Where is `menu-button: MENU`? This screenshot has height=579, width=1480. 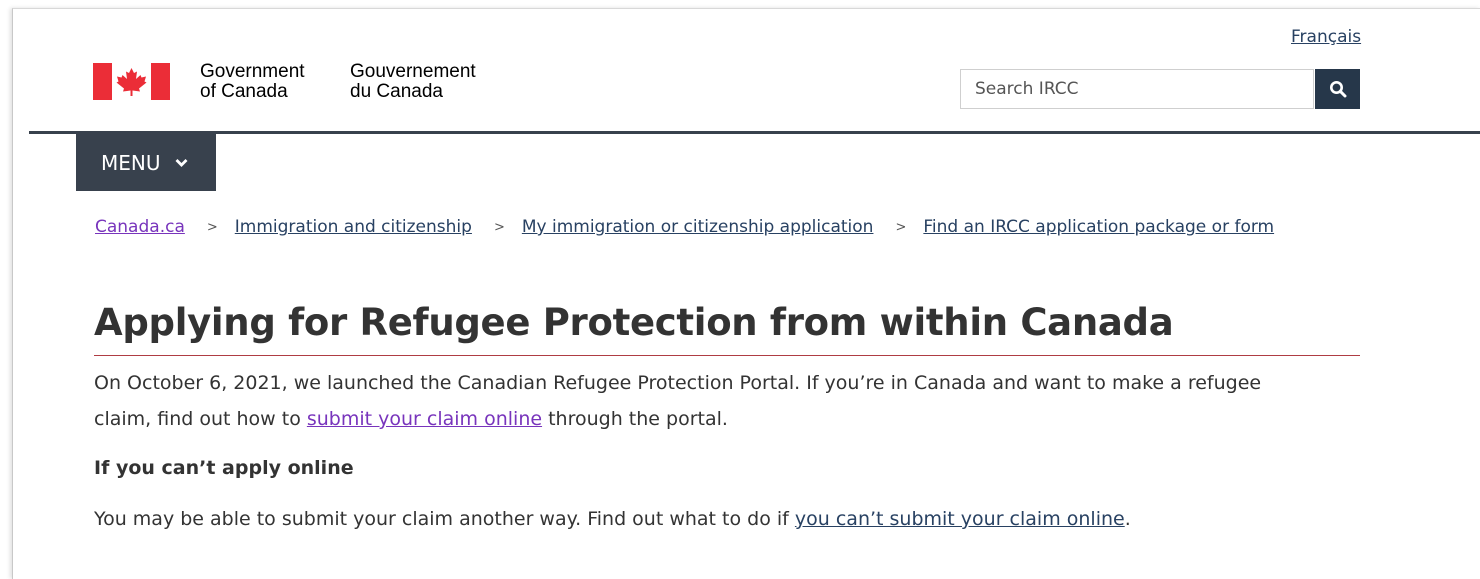
menu-button: MENU is located at coordinates (146, 162).